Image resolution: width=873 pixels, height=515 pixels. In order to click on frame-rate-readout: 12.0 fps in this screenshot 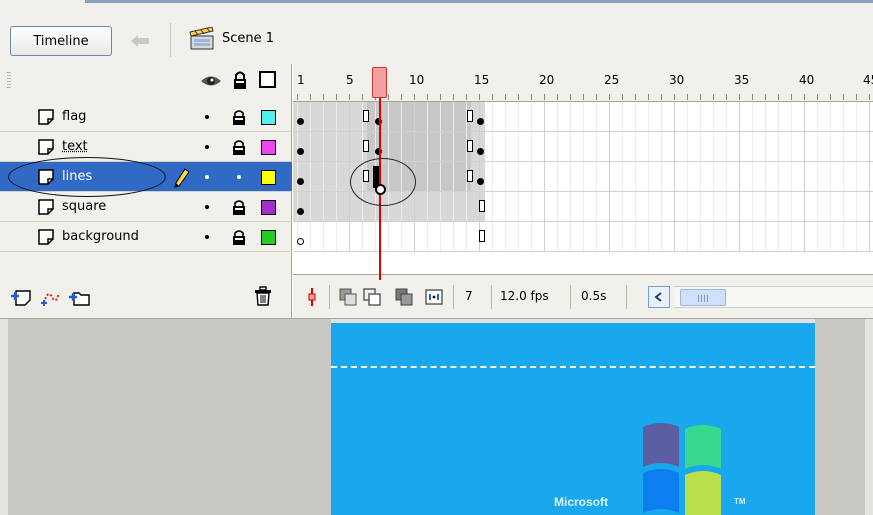, I will do `click(524, 296)`.